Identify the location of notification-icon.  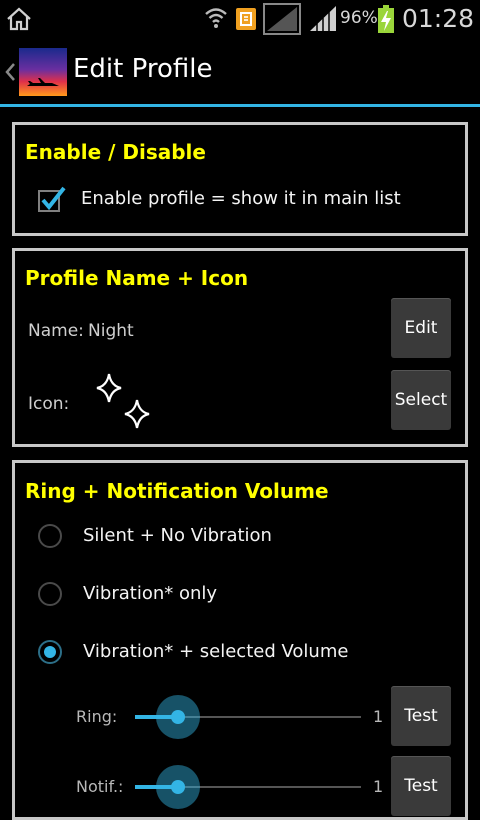
(246, 19).